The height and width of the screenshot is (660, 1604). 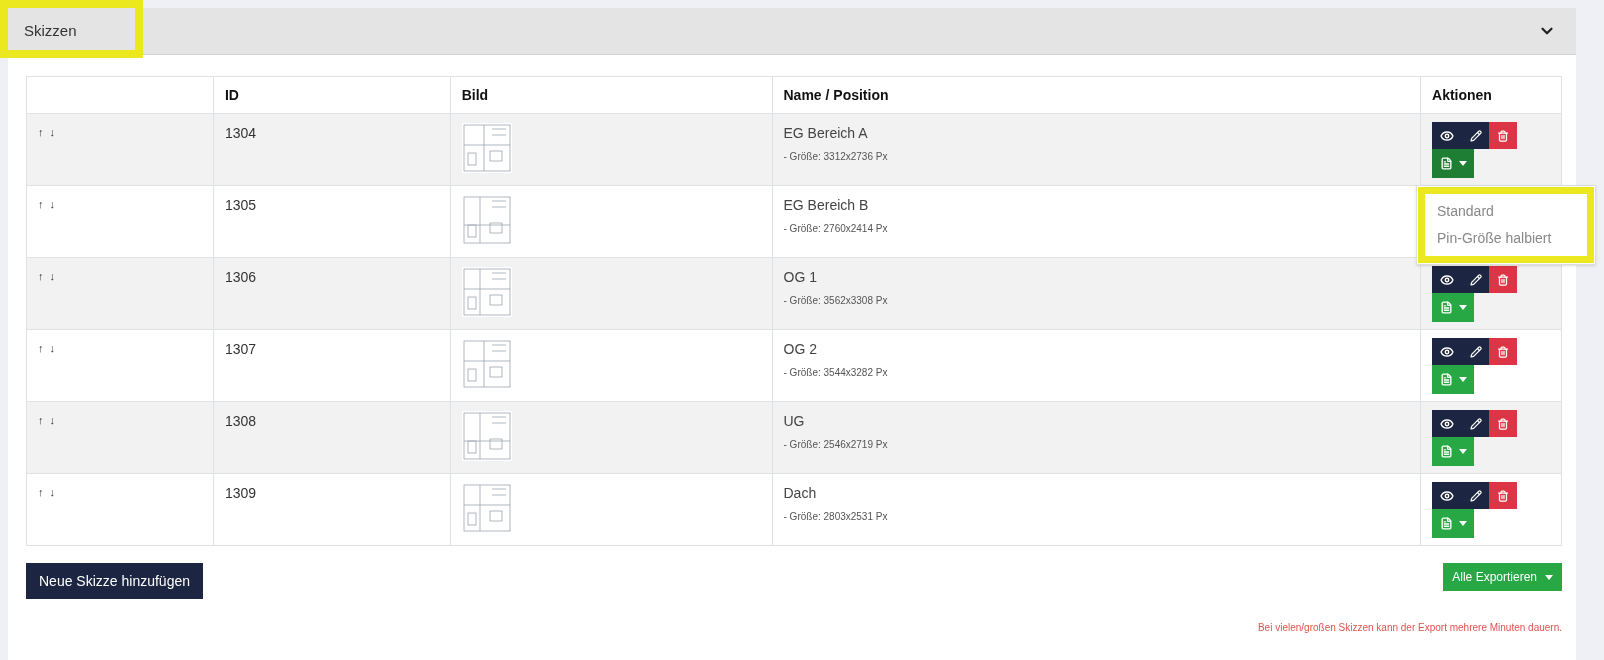 What do you see at coordinates (800, 493) in the screenshot?
I see `sketch-name: Dach` at bounding box center [800, 493].